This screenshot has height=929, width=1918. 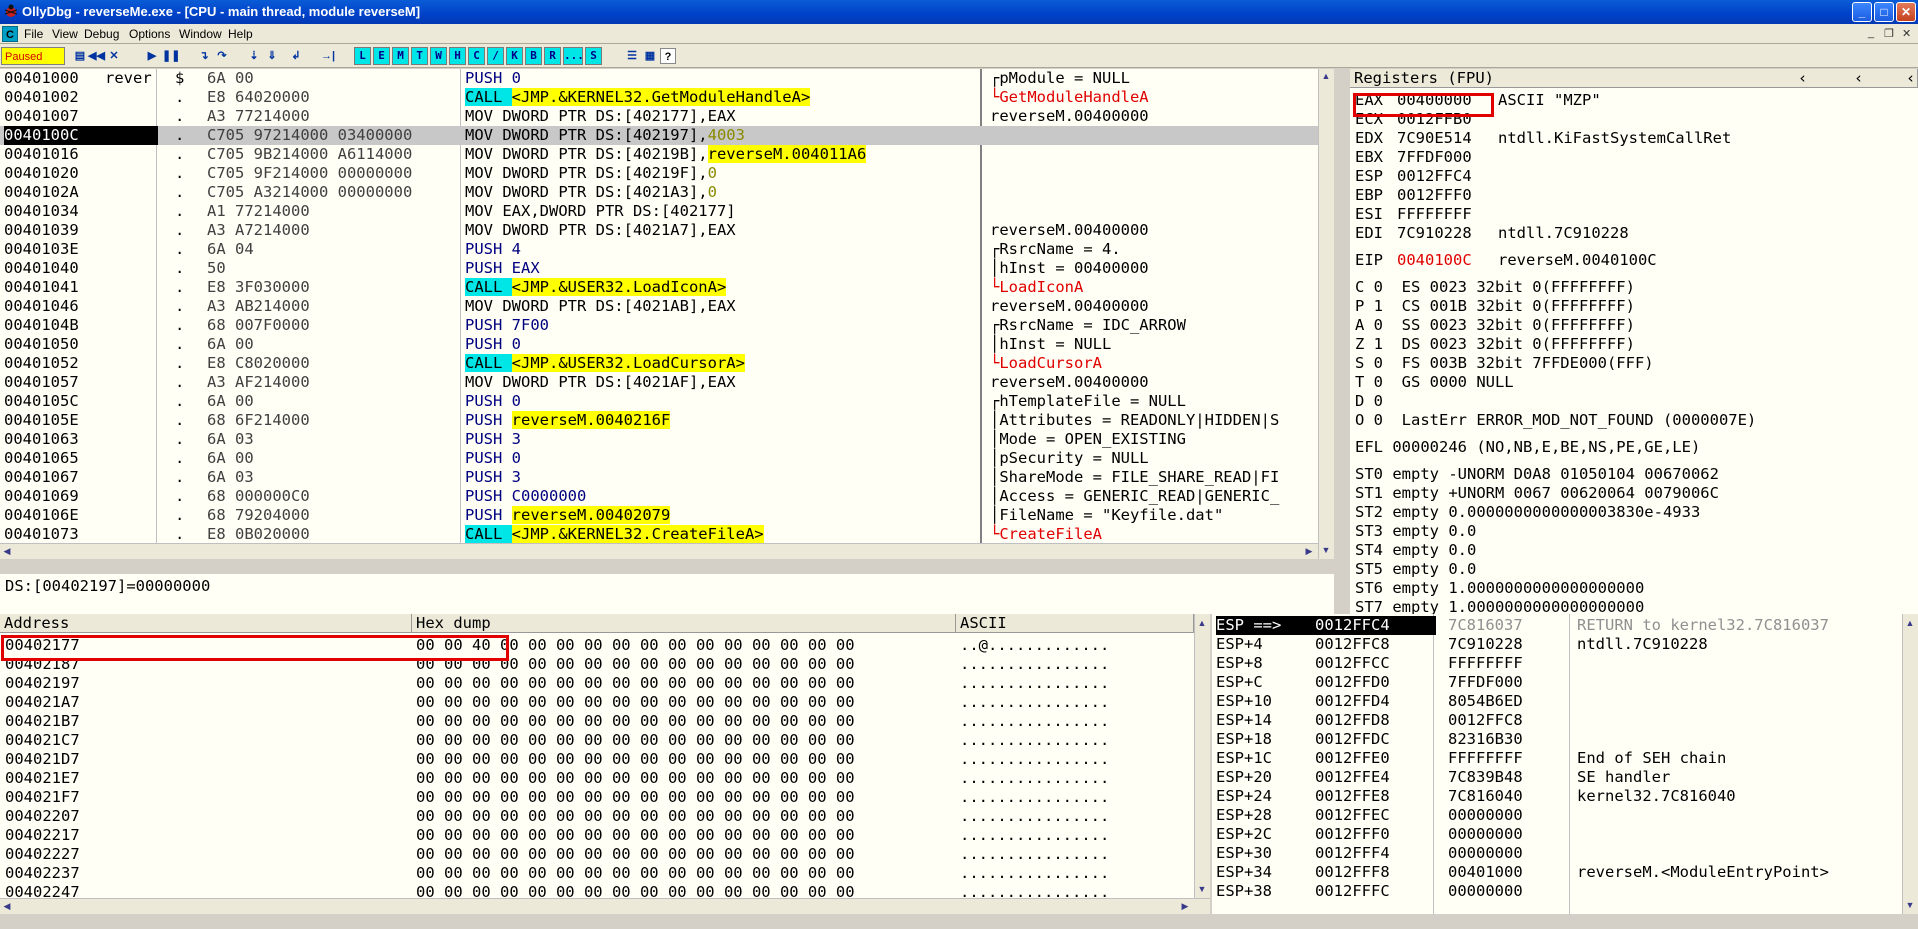 I want to click on goto-icon: →|, so click(x=328, y=56).